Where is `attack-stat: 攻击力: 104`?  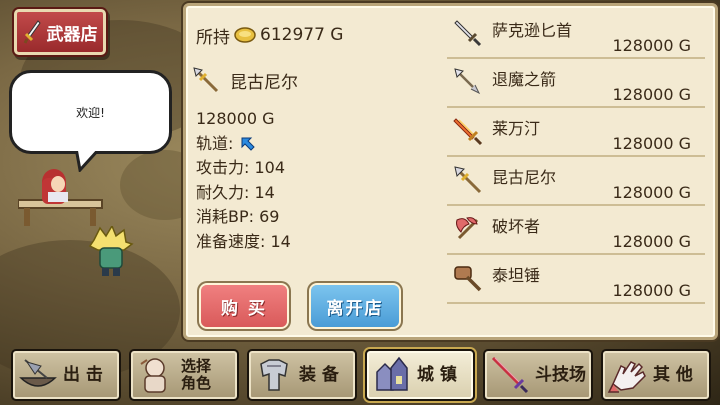
attack-stat: 攻击力: 104 is located at coordinates (241, 168).